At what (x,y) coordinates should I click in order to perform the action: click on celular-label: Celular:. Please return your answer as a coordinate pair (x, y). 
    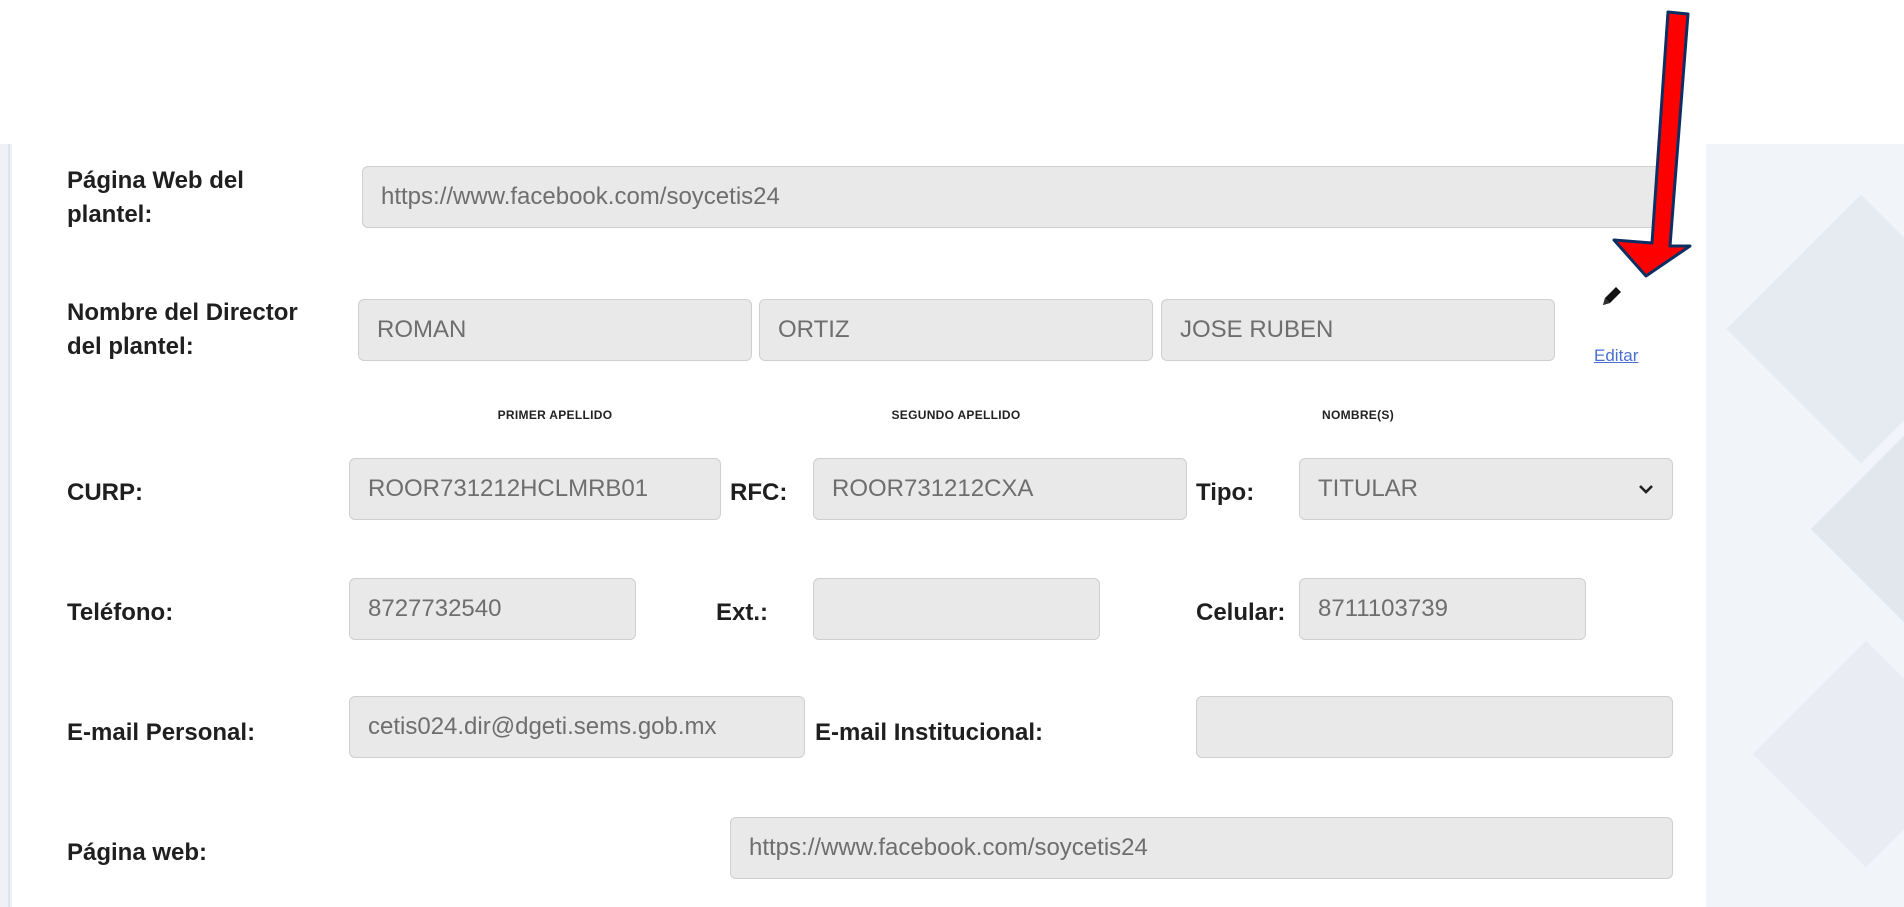
    Looking at the image, I should click on (1241, 612).